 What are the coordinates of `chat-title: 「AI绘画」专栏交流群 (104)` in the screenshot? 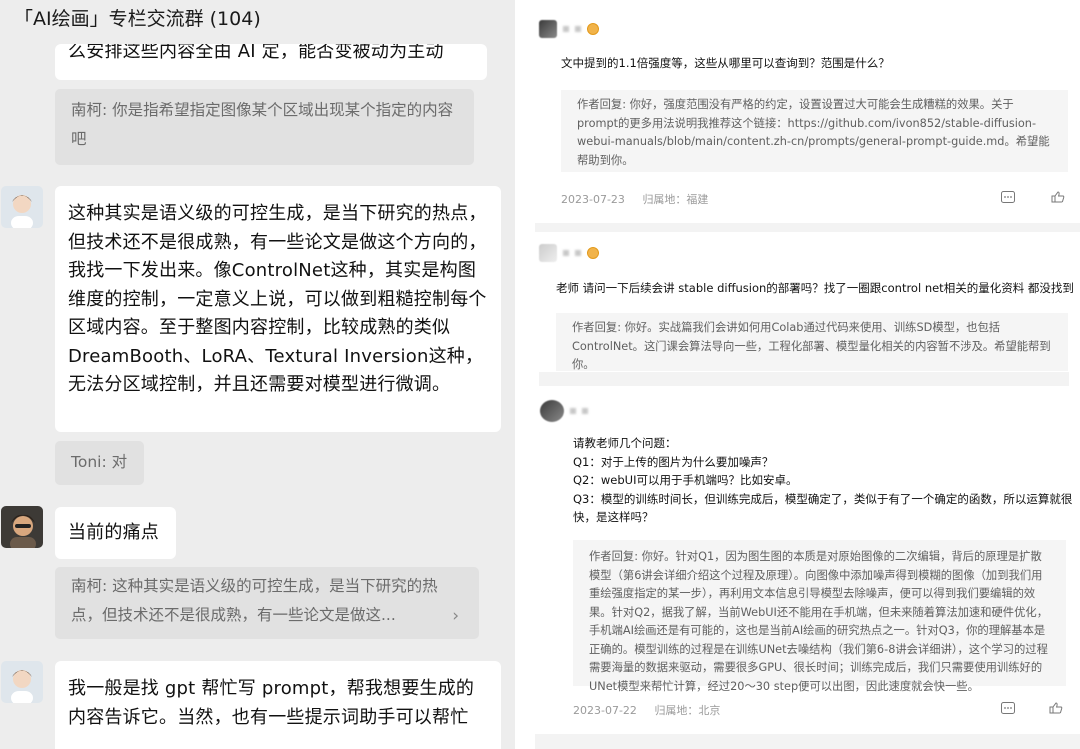 It's located at (137, 19).